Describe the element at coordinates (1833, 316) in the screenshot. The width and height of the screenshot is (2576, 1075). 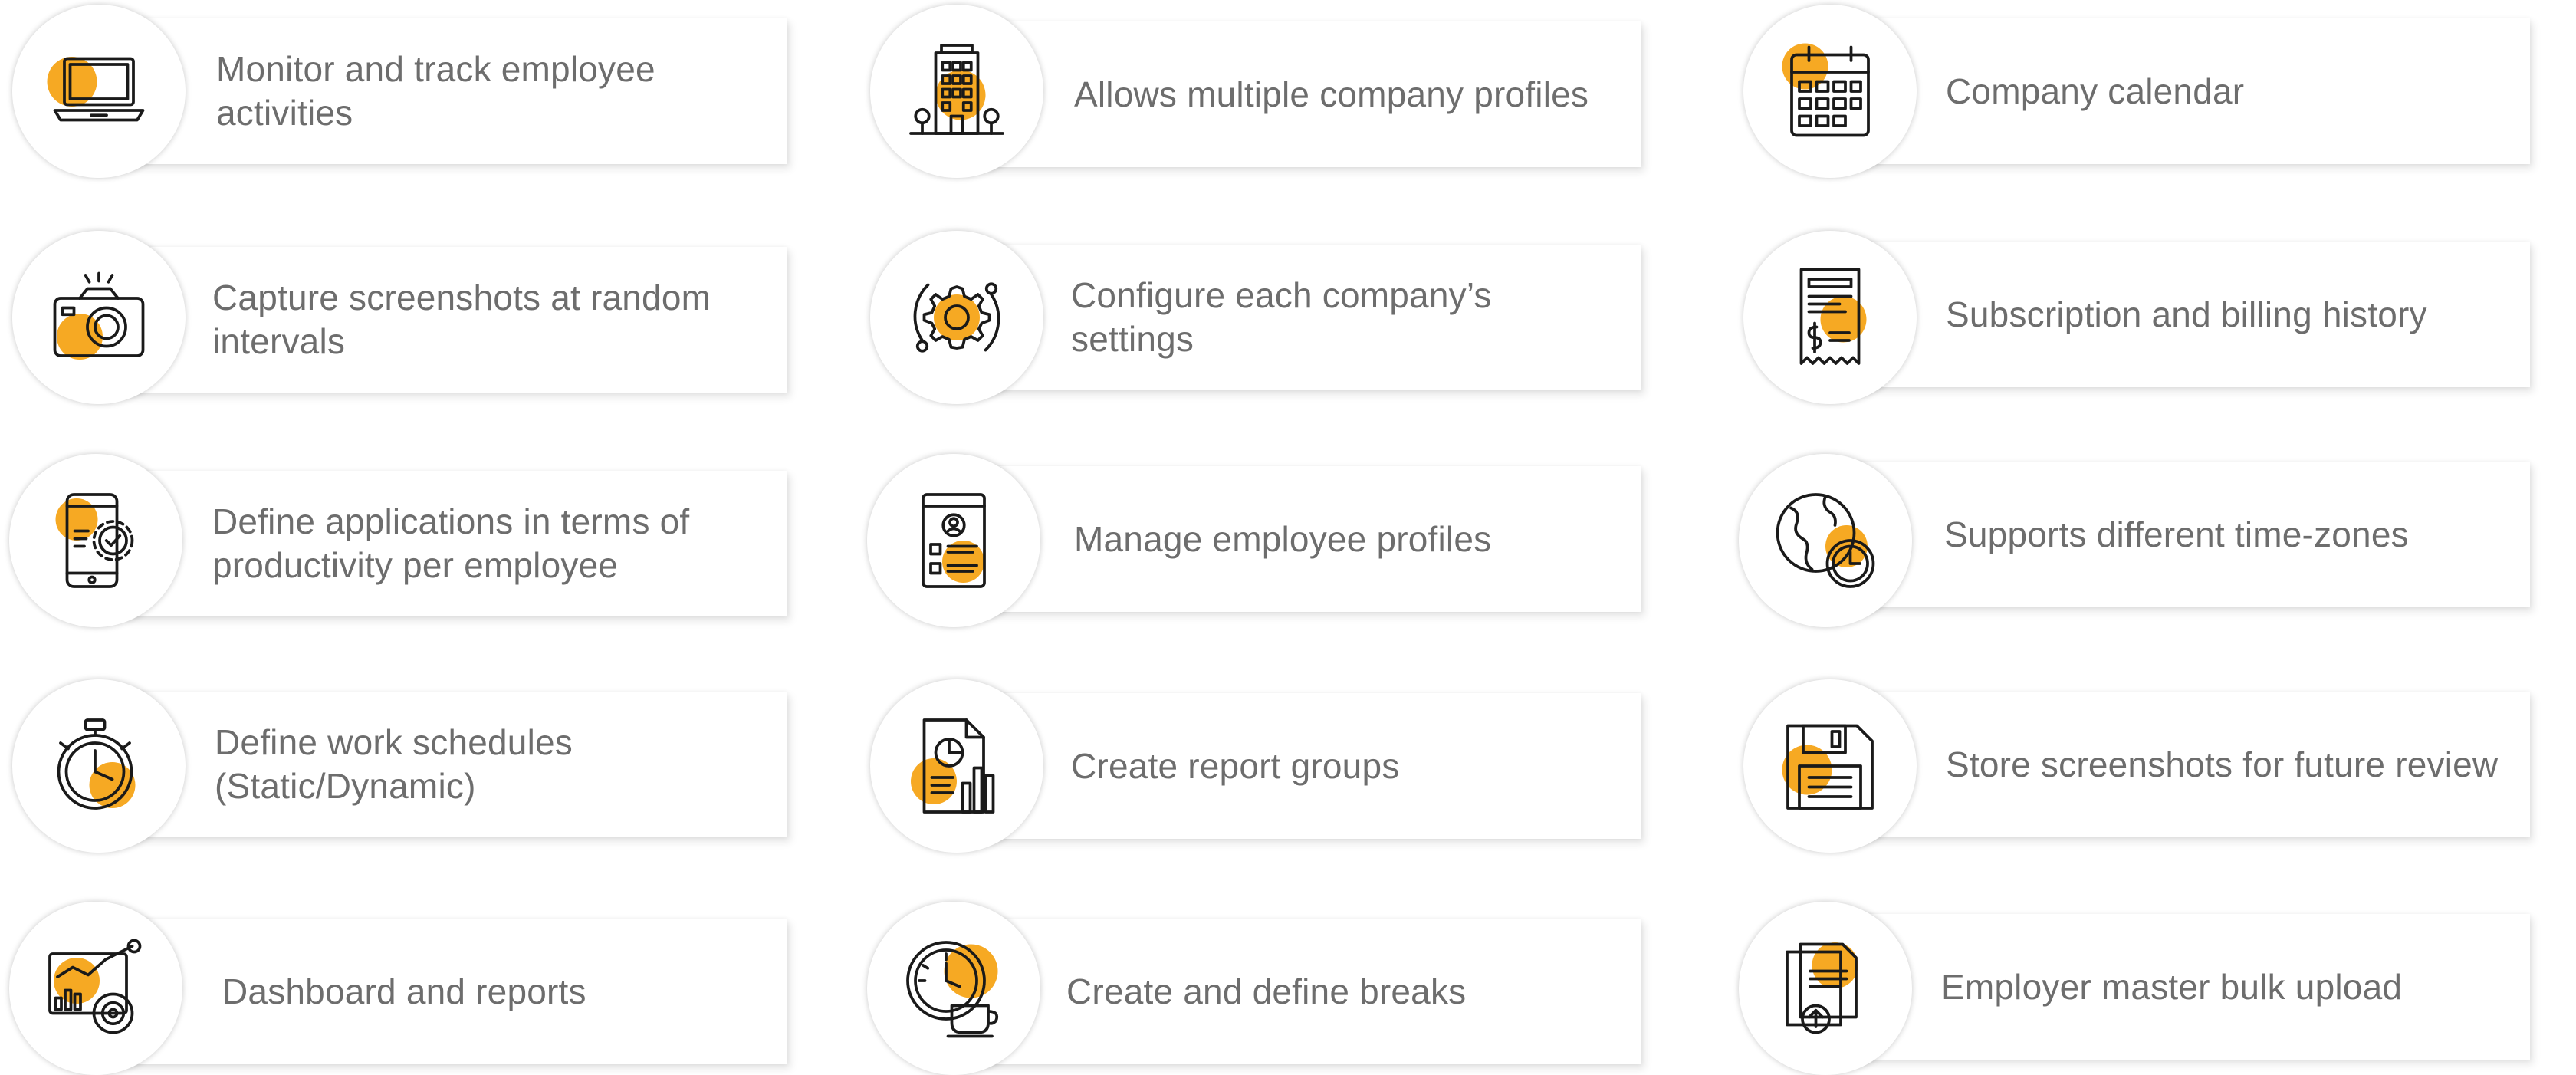
I see `receipt-icon` at that location.